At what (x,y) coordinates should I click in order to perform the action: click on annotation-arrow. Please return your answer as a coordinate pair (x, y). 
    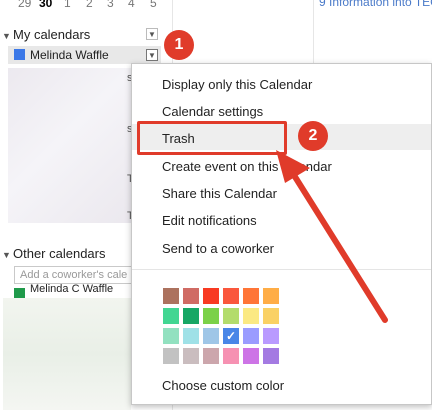
    Looking at the image, I should click on (332, 236).